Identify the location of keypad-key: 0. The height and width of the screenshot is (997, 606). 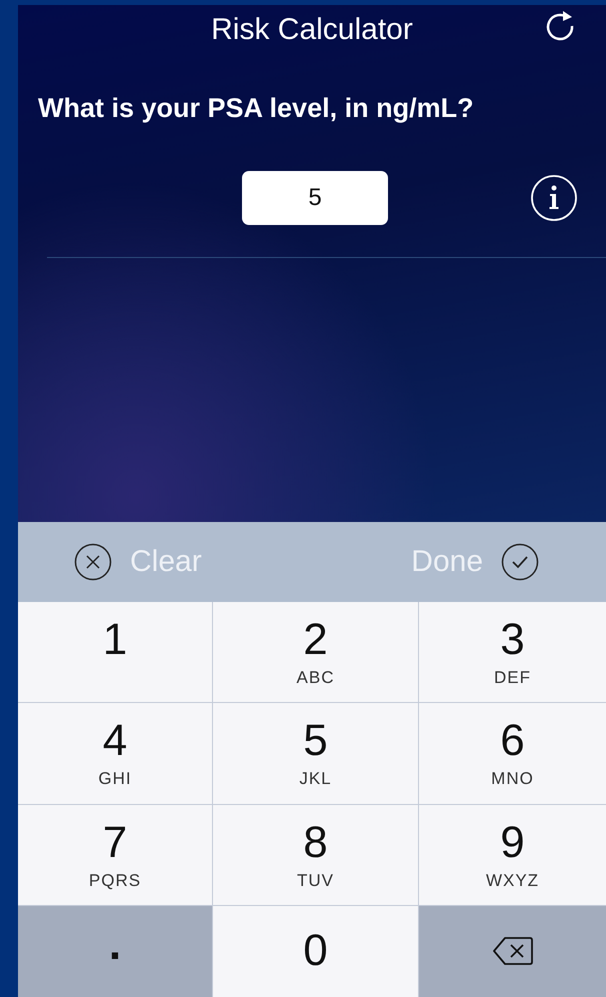
(315, 951).